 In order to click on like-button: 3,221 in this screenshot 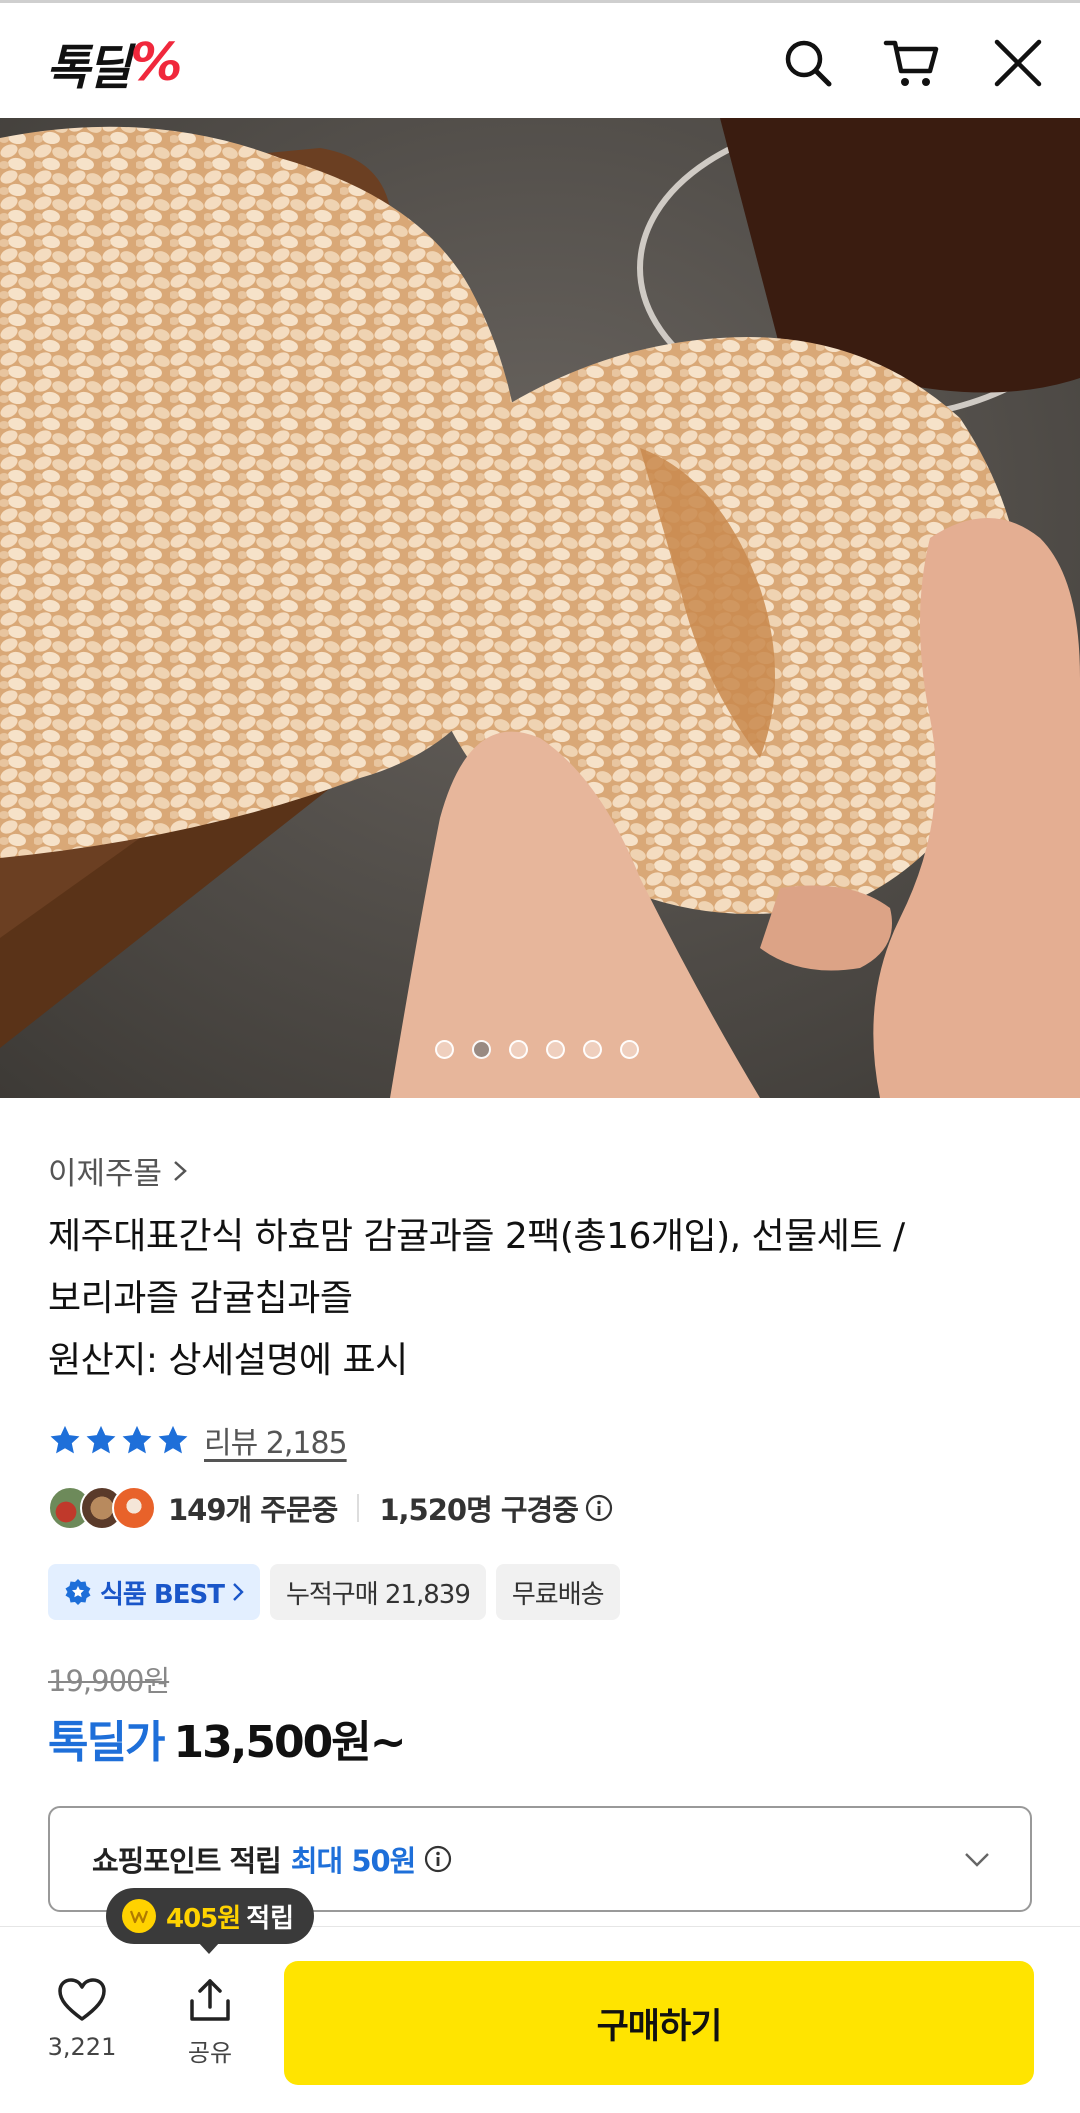, I will do `click(82, 2019)`.